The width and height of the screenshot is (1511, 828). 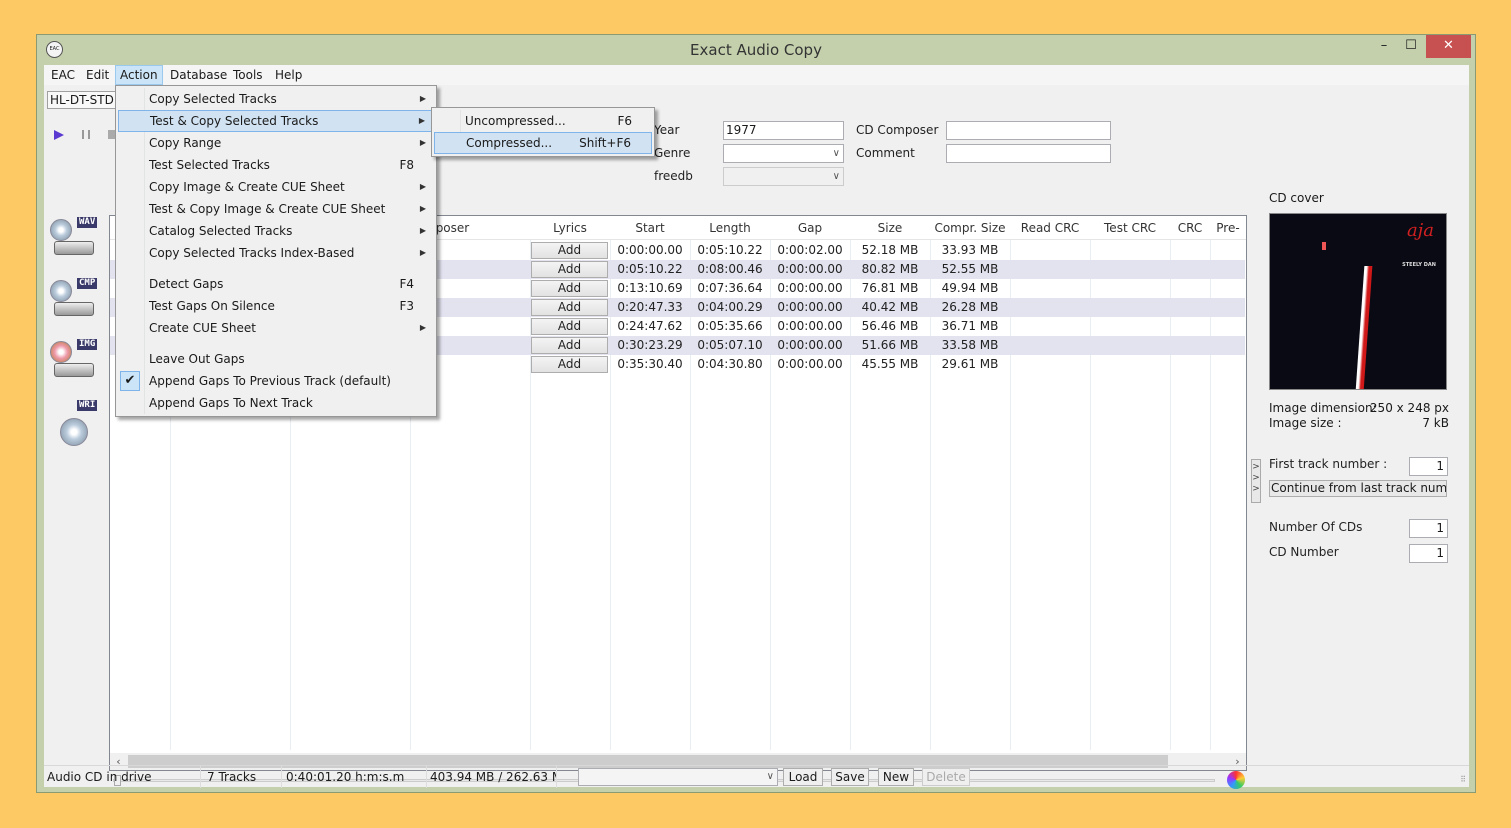 I want to click on column-header-read-crc: Read CRC, so click(x=1050, y=228).